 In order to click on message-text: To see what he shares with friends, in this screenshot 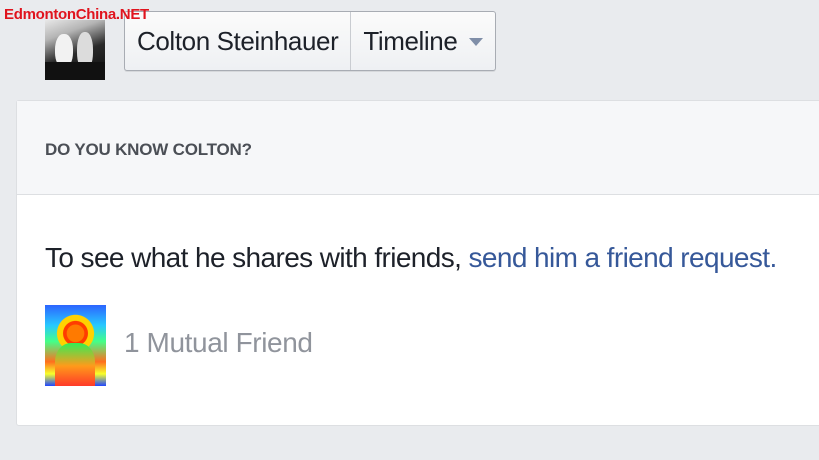, I will do `click(257, 257)`.